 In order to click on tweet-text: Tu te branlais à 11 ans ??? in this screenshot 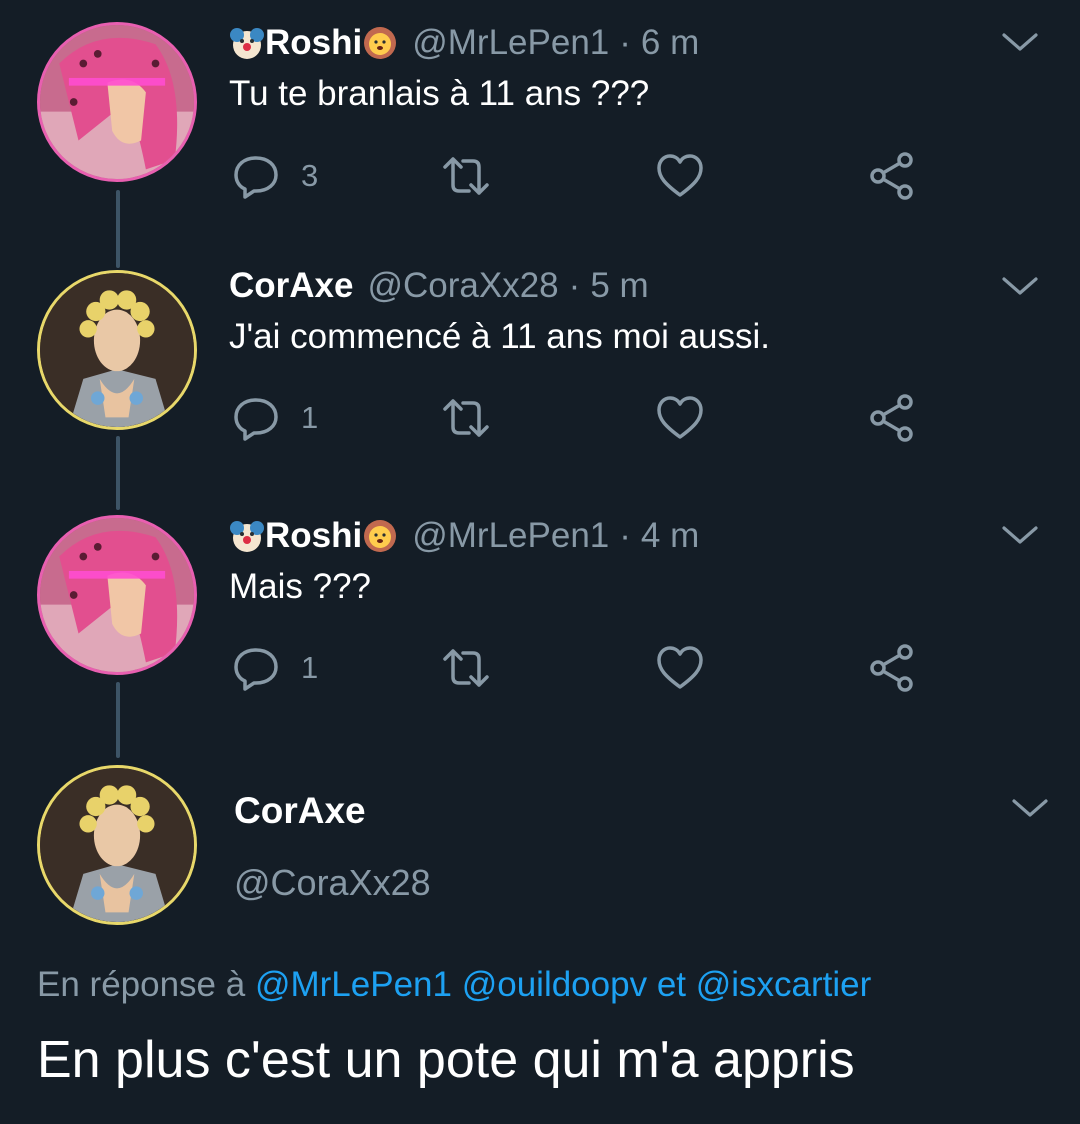, I will do `click(439, 93)`.